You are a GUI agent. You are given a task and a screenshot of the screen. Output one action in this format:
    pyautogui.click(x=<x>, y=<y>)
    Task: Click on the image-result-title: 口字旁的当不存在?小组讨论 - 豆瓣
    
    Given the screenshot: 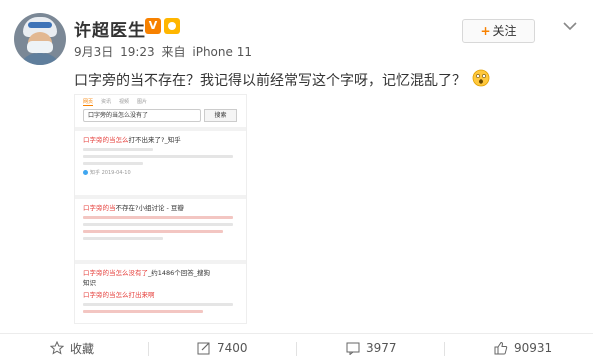 What is the action you would take?
    pyautogui.click(x=133, y=208)
    